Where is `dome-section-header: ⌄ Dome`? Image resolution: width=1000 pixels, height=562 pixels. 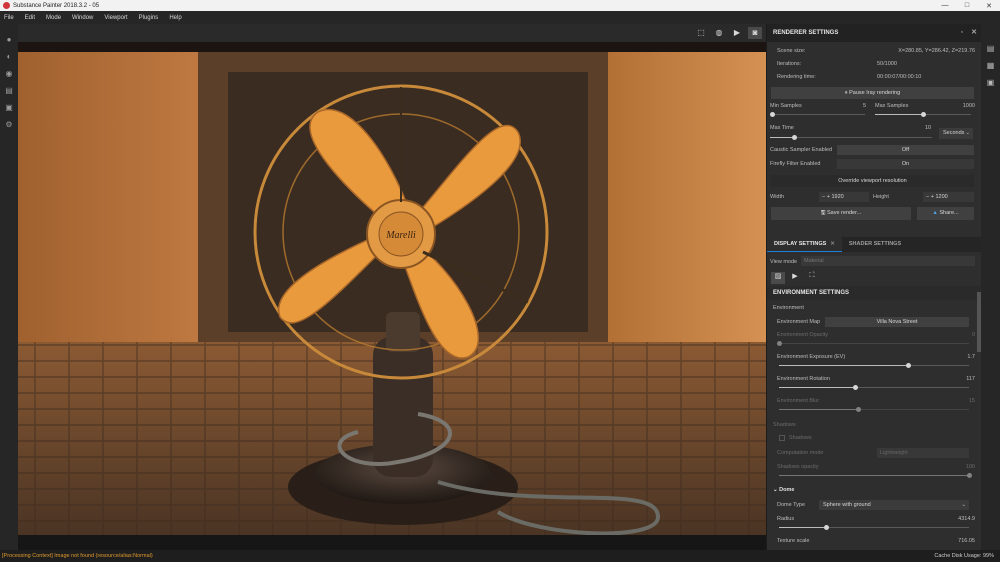 dome-section-header: ⌄ Dome is located at coordinates (783, 490).